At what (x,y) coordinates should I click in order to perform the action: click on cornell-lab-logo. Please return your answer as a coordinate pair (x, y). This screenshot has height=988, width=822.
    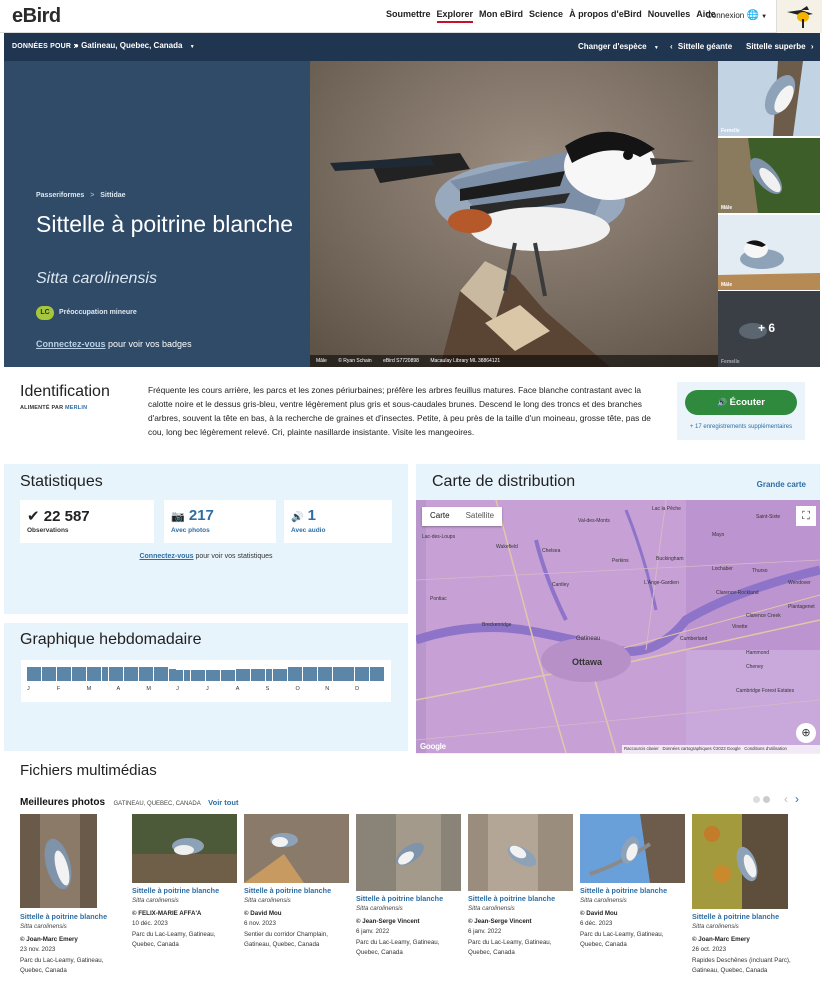
    Looking at the image, I should click on (799, 16).